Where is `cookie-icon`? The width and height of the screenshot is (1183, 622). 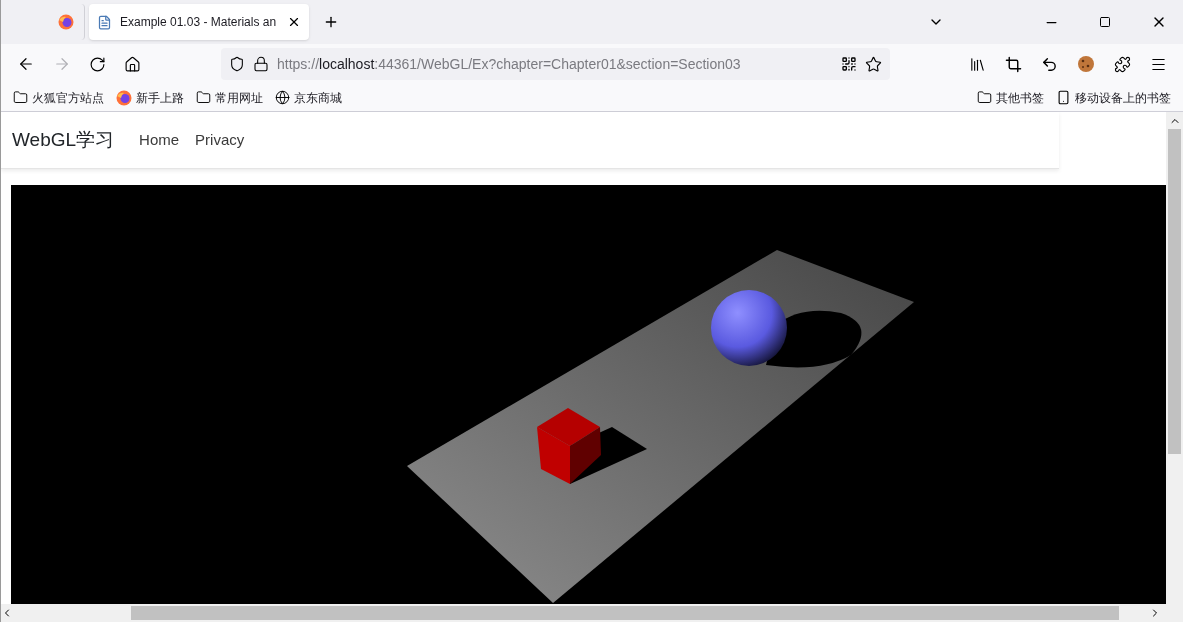
cookie-icon is located at coordinates (1086, 64).